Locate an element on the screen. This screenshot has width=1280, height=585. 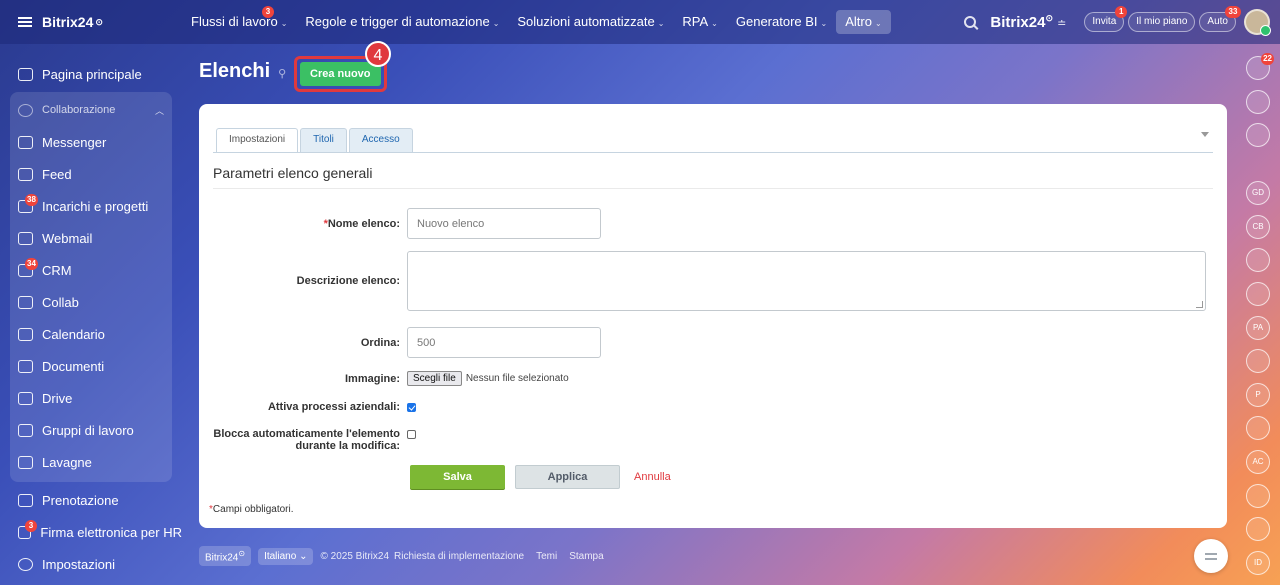
sidebar-item-home: Pagina principale is located at coordinates (91, 74).